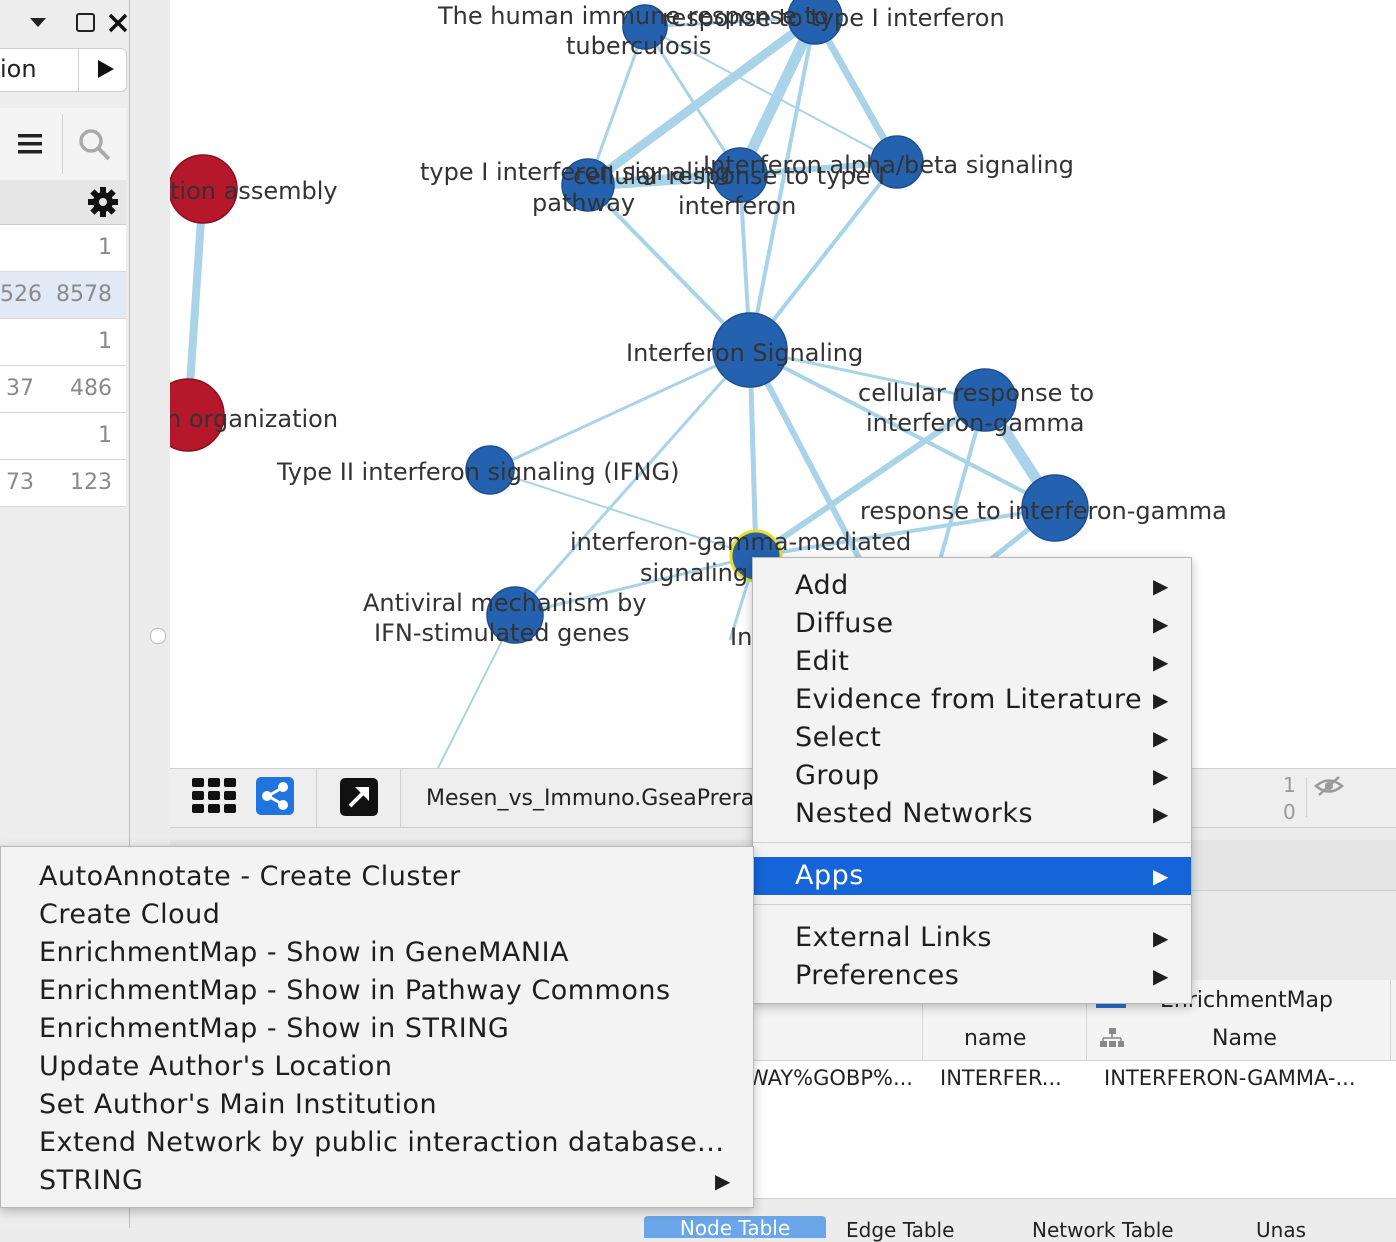 This screenshot has height=1242, width=1396. I want to click on column-header-name: name, so click(995, 1038).